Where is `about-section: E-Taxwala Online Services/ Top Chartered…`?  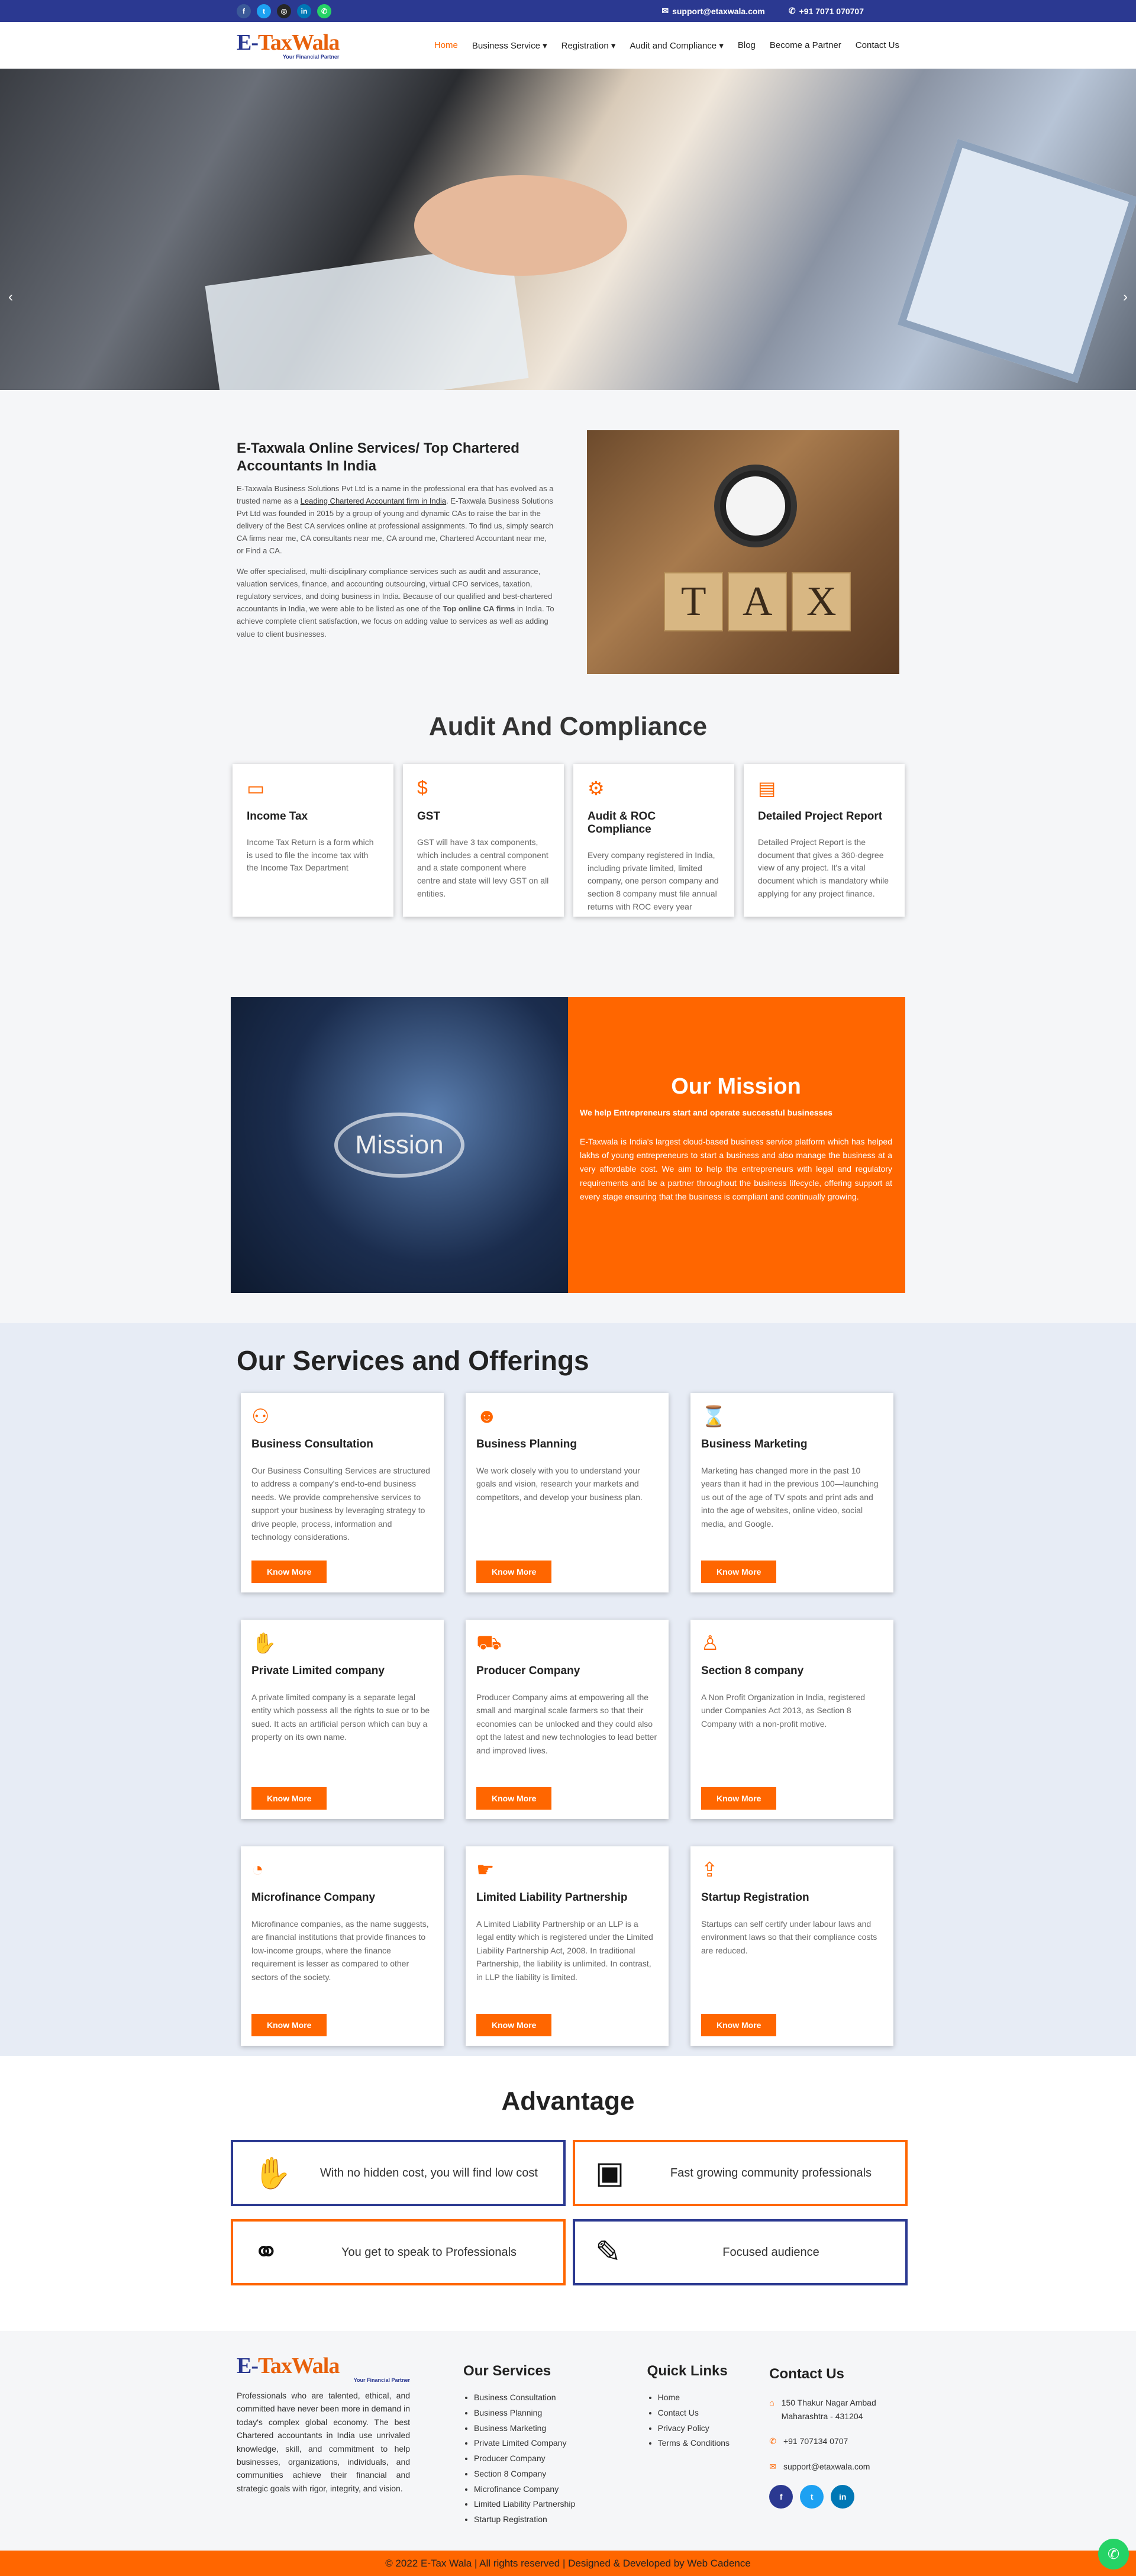
about-section: E-Taxwala Online Services/ Top Chartered… is located at coordinates (568, 551).